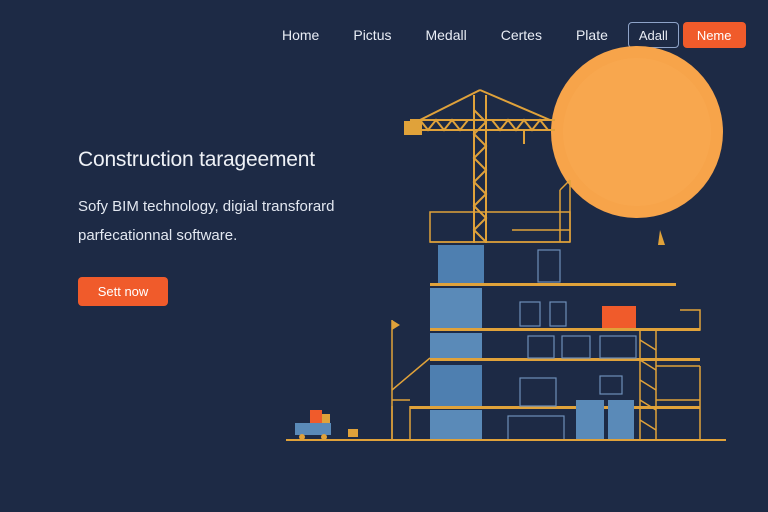 The width and height of the screenshot is (768, 512). What do you see at coordinates (326, 425) in the screenshot?
I see `truck-icon` at bounding box center [326, 425].